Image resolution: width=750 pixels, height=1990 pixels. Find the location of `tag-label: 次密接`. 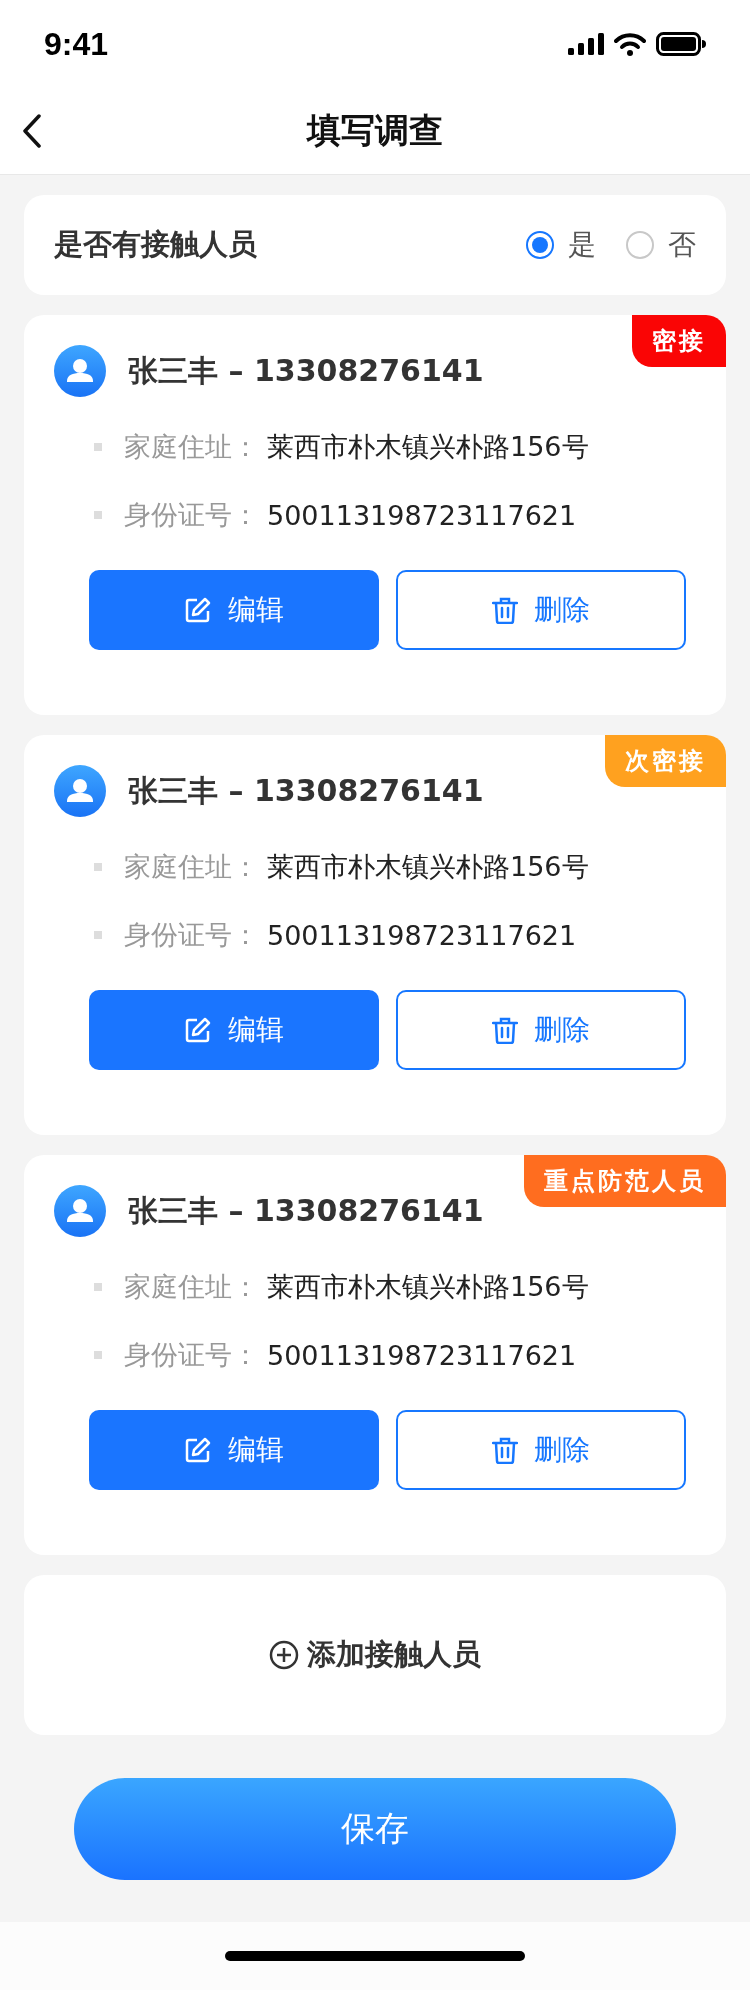

tag-label: 次密接 is located at coordinates (665, 761).